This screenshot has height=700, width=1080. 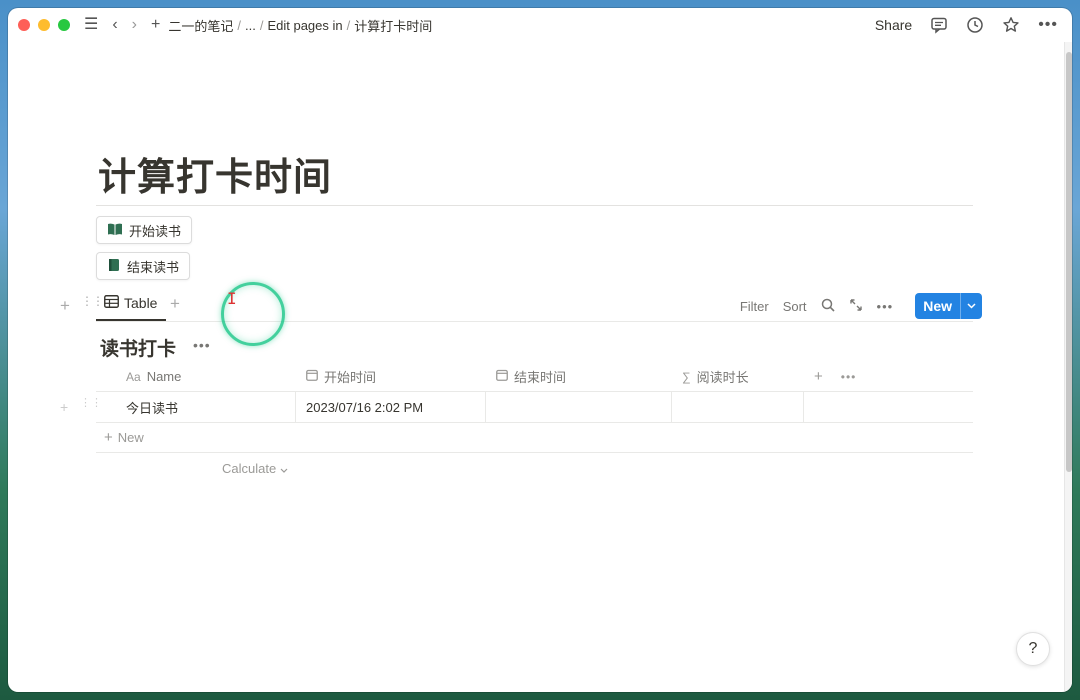 I want to click on end-reading-button: 结束读书, so click(x=143, y=266).